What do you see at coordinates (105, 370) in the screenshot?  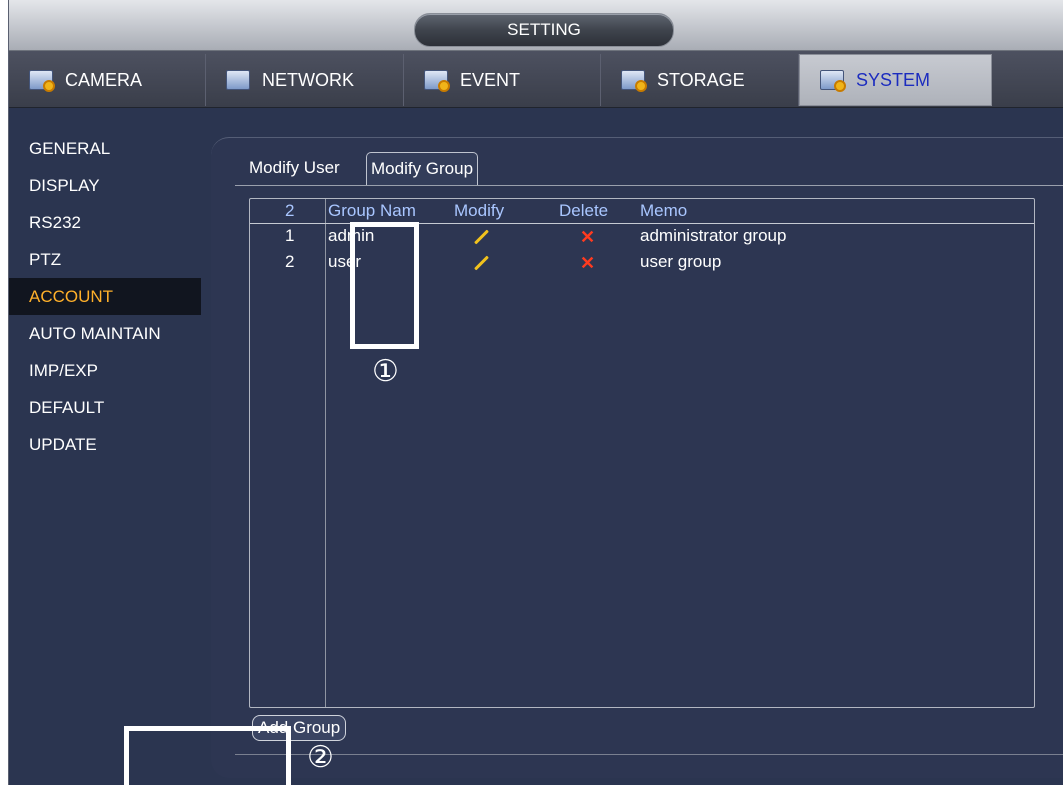 I see `sidebar-item-imp-exp: IMP/EXP` at bounding box center [105, 370].